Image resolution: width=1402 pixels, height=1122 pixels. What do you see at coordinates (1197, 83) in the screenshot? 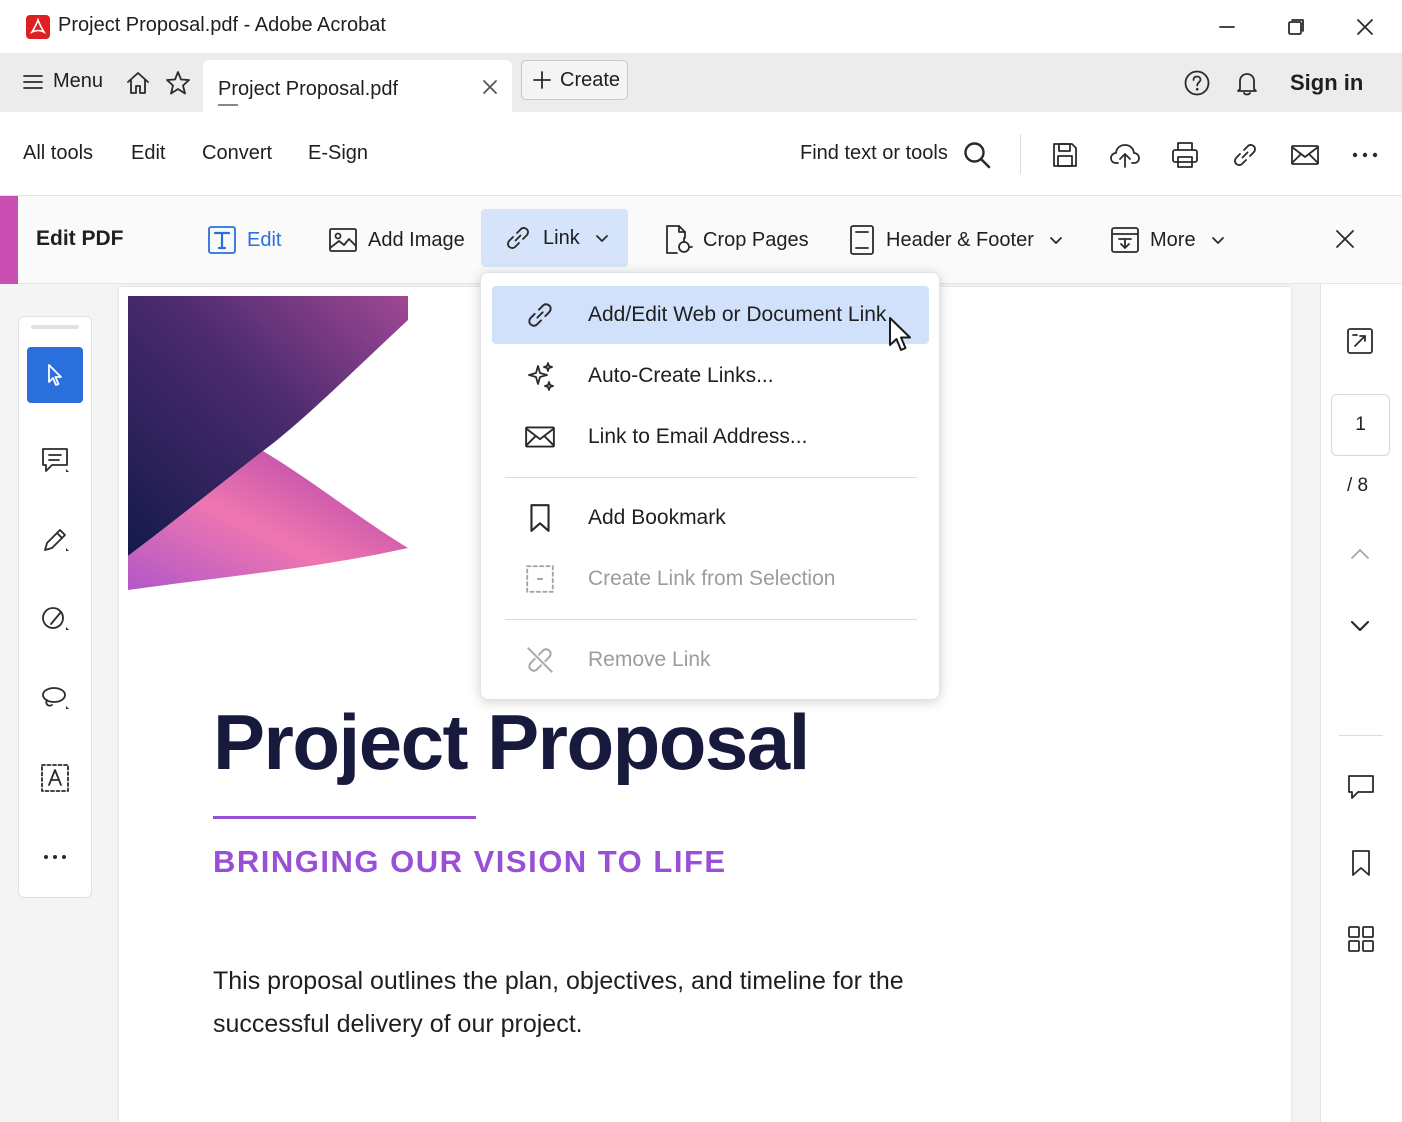
I see `help-icon` at bounding box center [1197, 83].